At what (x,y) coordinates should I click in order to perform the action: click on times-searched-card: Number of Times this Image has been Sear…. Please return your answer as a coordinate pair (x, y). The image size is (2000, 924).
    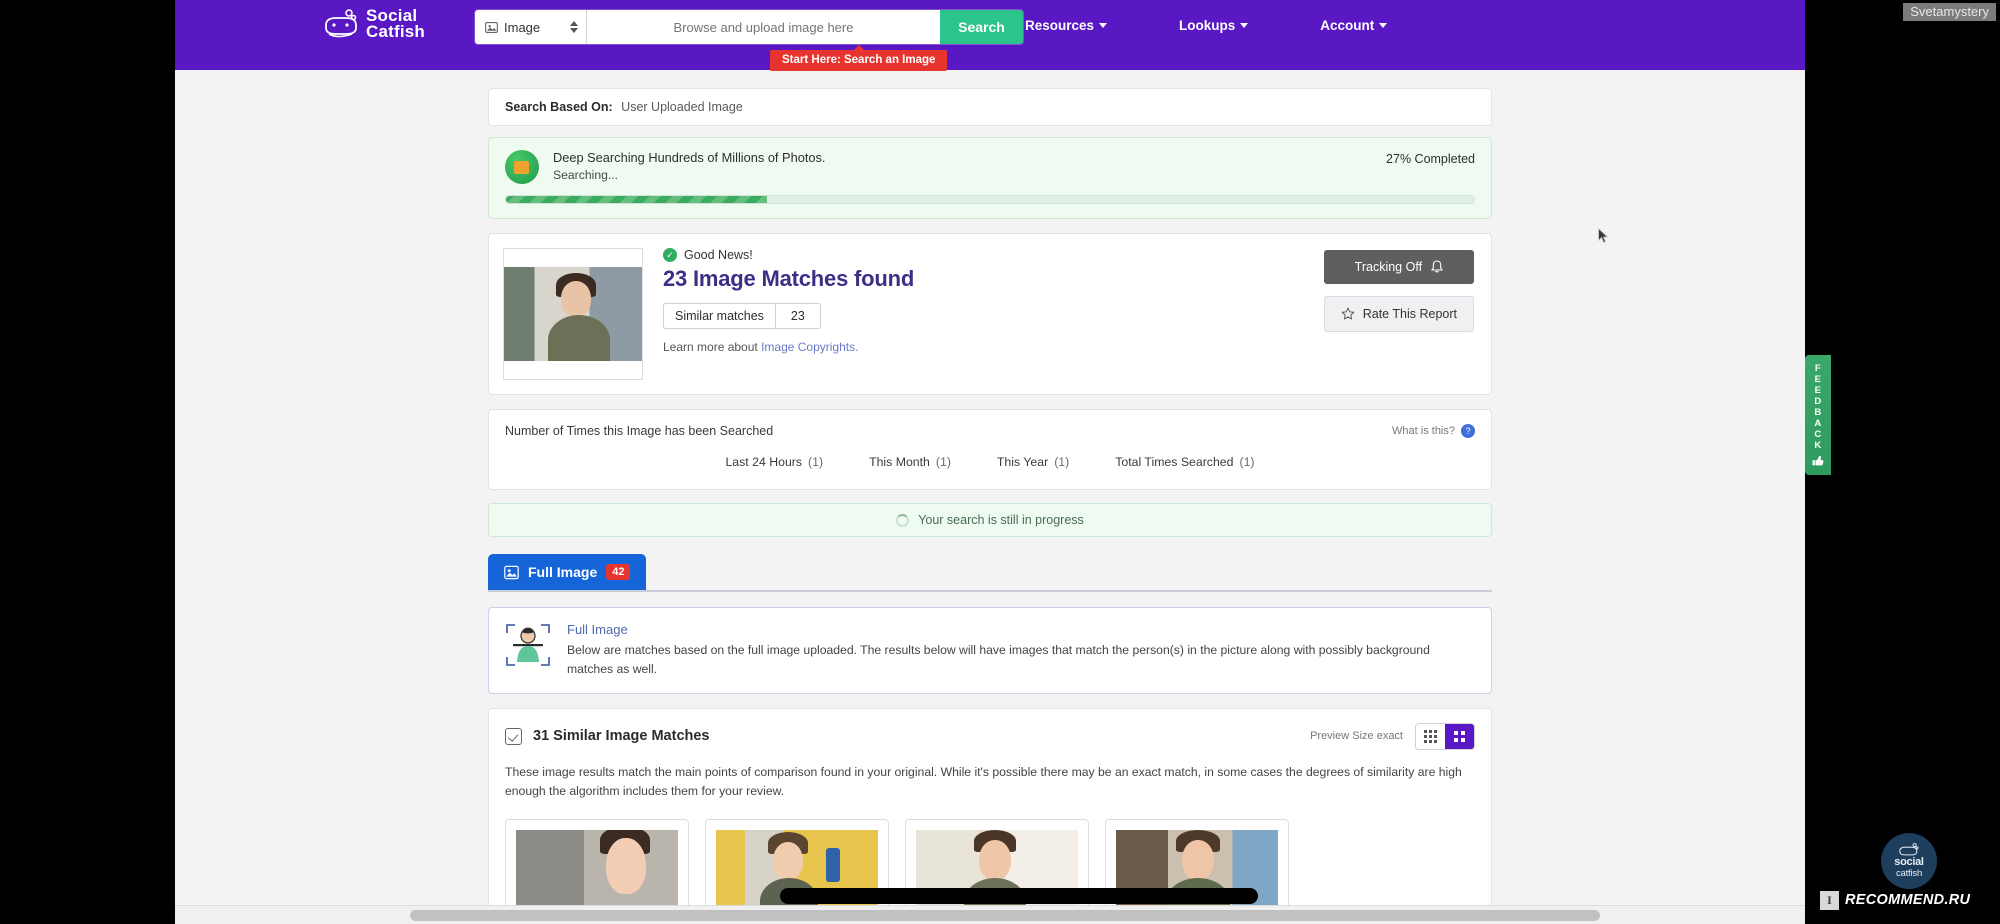
    Looking at the image, I should click on (990, 449).